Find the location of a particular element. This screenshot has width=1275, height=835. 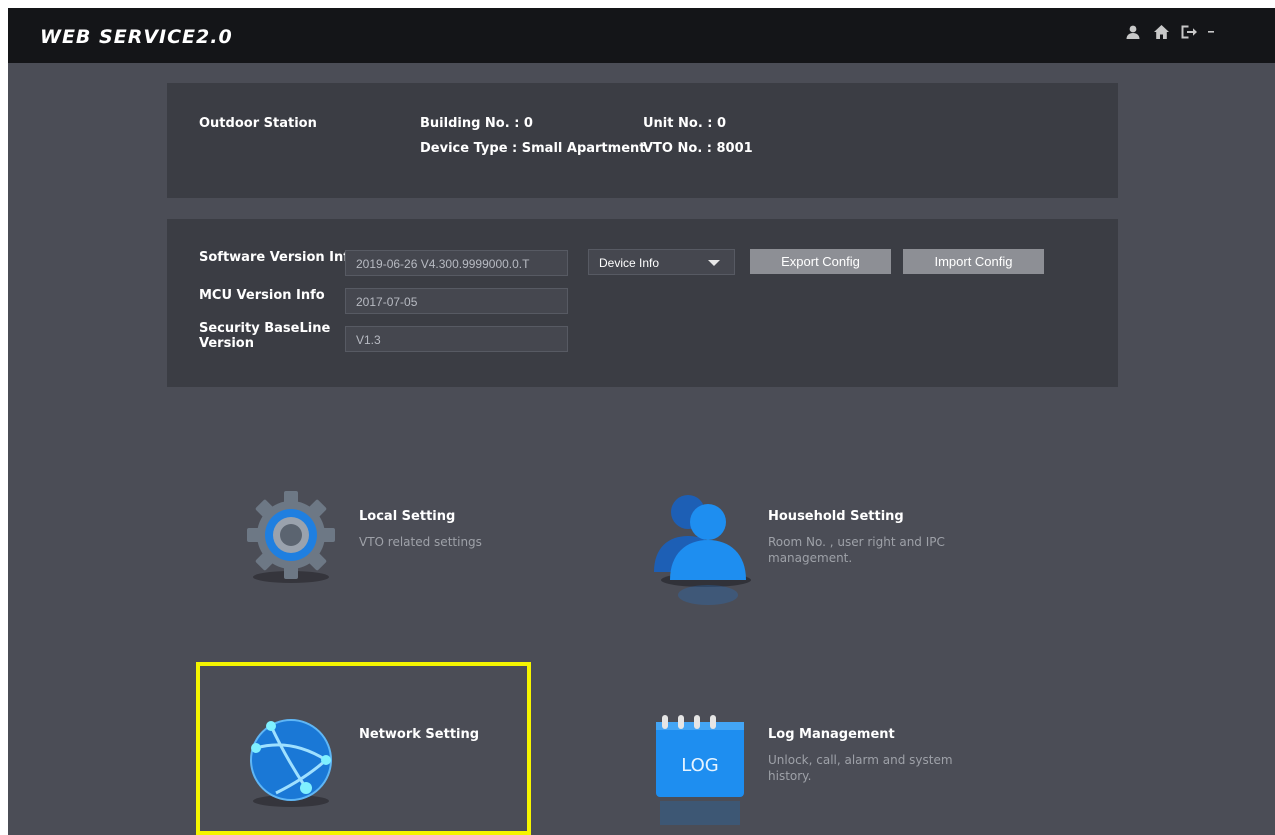

tile-description: VTO related settings is located at coordinates (420, 542).